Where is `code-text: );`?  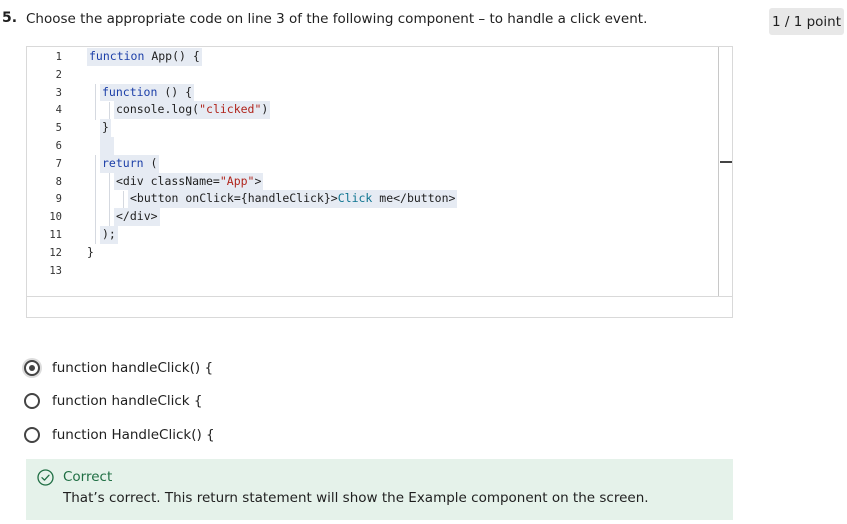 code-text: ); is located at coordinates (109, 234).